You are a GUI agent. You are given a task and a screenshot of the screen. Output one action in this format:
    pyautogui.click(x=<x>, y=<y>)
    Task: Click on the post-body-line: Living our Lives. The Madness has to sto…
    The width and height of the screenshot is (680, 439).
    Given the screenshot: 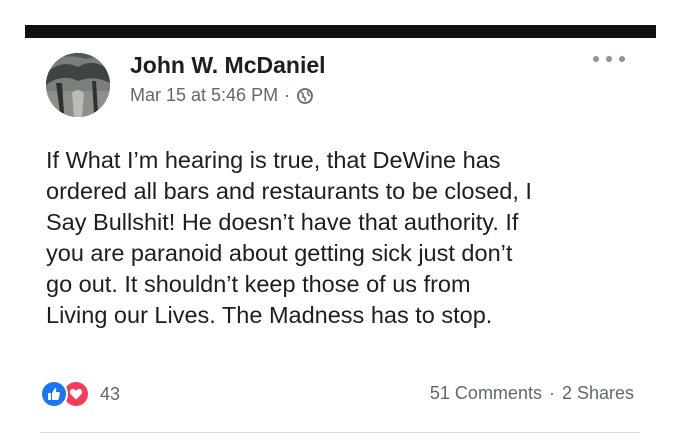 What is the action you would take?
    pyautogui.click(x=269, y=315)
    